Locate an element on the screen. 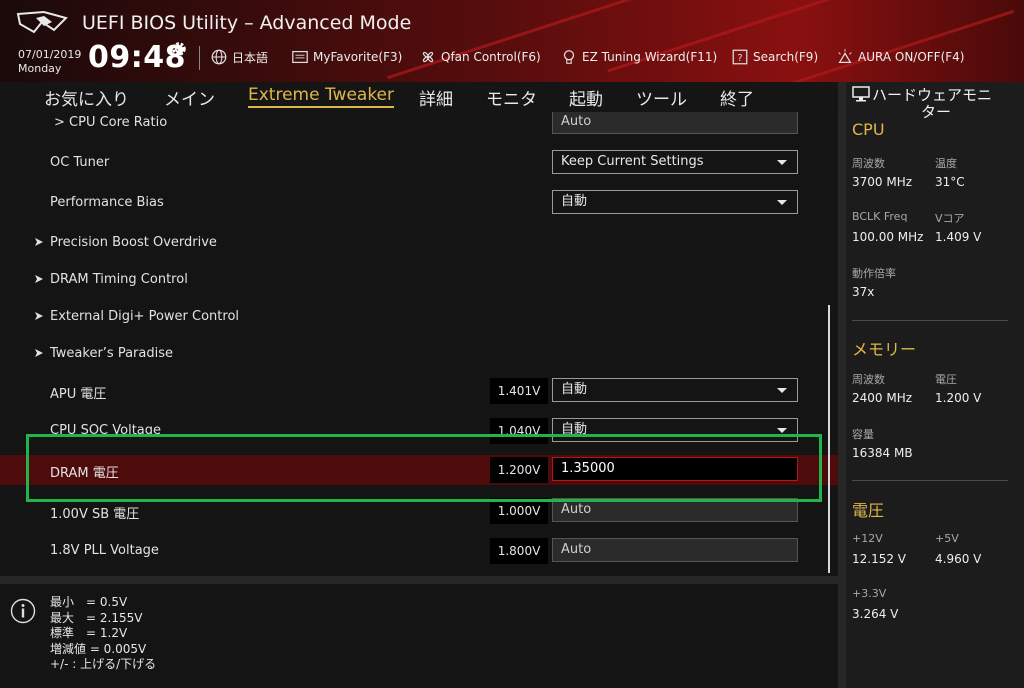 This screenshot has height=688, width=1024. cpu-freq-label: 周波数 is located at coordinates (868, 163).